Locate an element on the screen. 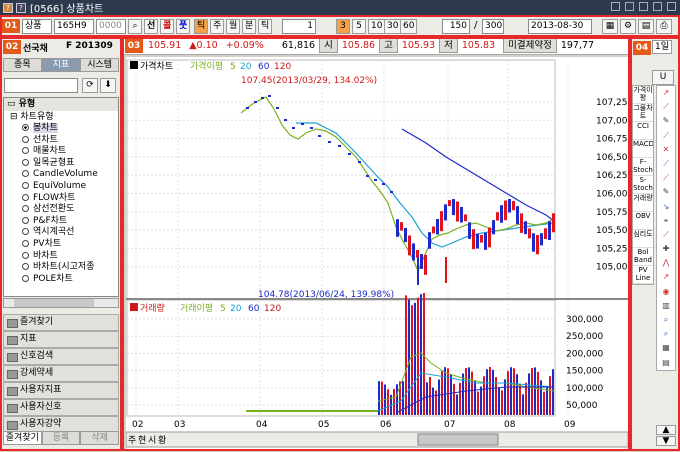 Image resolution: width=680 pixels, height=452 pixels. list-item: PV차트 is located at coordinates (70, 245).